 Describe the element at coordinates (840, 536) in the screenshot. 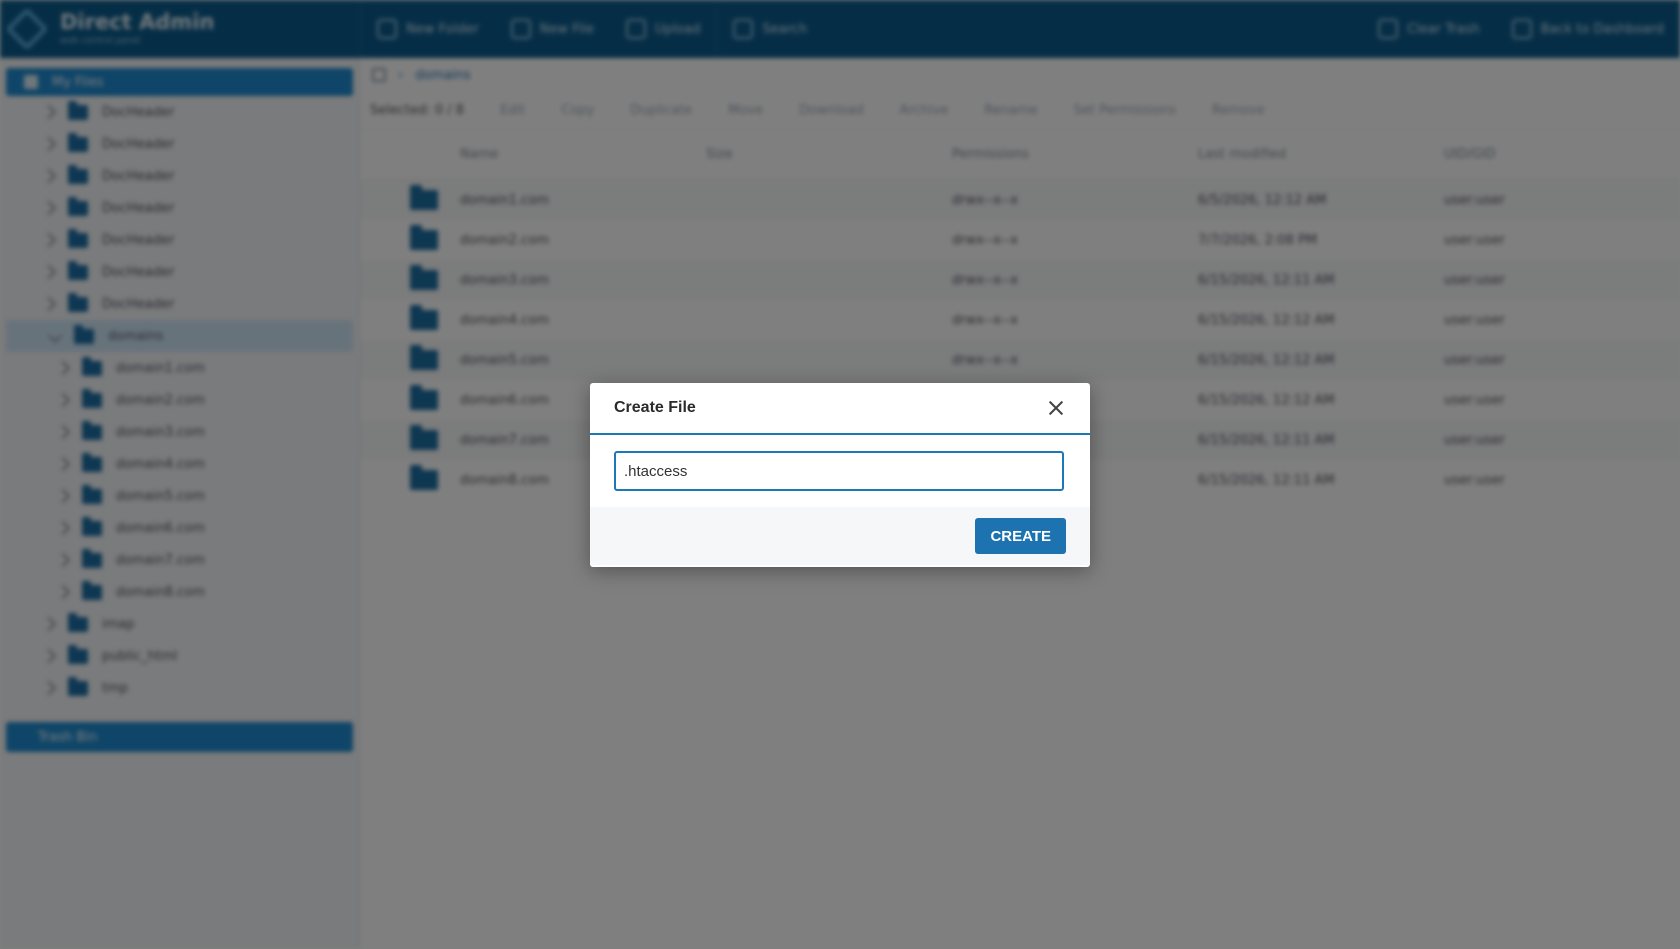

I see `dialog-footer: CREATE` at that location.